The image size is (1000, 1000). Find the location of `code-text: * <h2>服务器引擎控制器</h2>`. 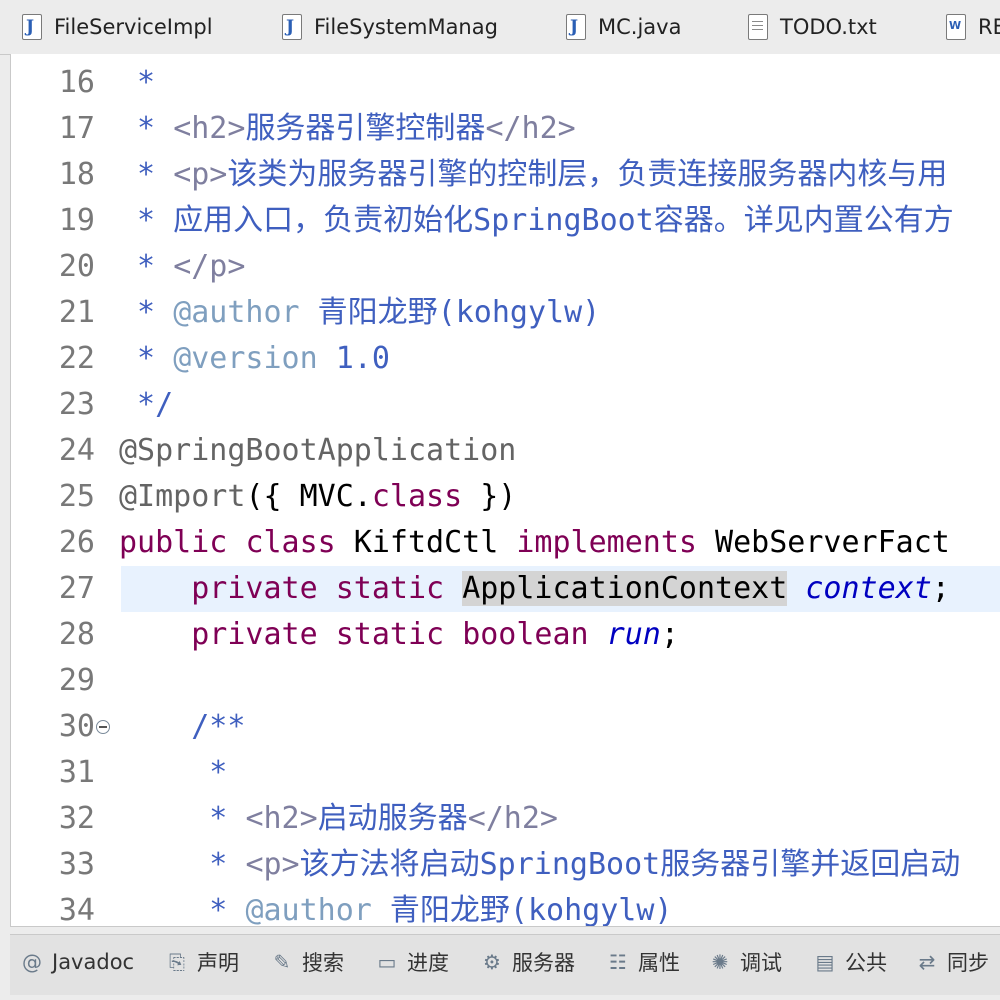

code-text: * <h2>服务器引擎控制器</h2> is located at coordinates (347, 129).